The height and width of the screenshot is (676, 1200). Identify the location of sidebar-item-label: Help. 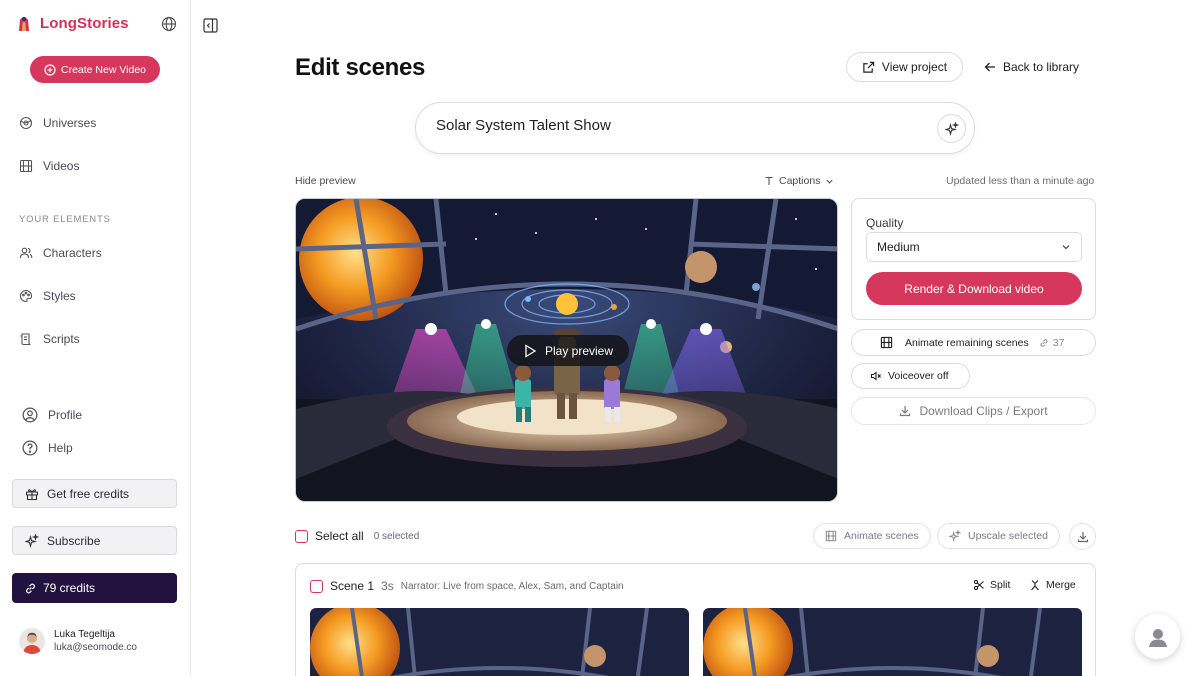
(60, 448).